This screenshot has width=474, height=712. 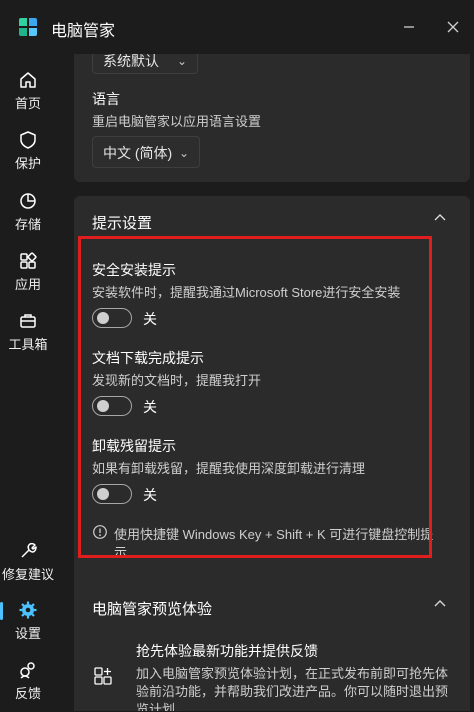 What do you see at coordinates (27, 163) in the screenshot?
I see `sidebar-item-label: 保护` at bounding box center [27, 163].